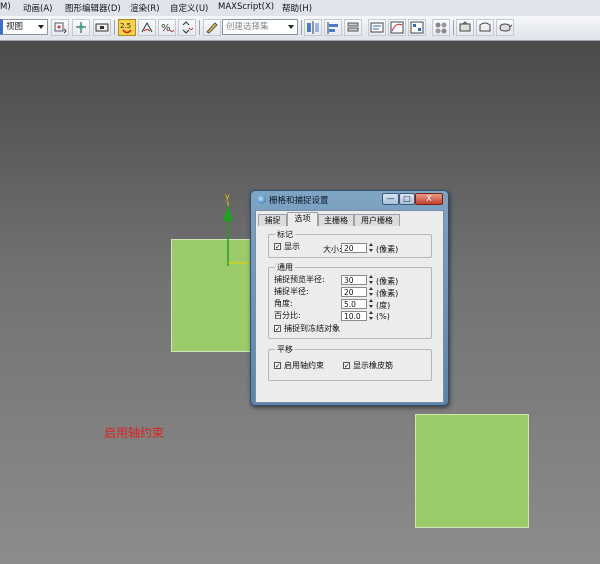  I want to click on tab-user-grids-label: 用户栅格, so click(377, 220).